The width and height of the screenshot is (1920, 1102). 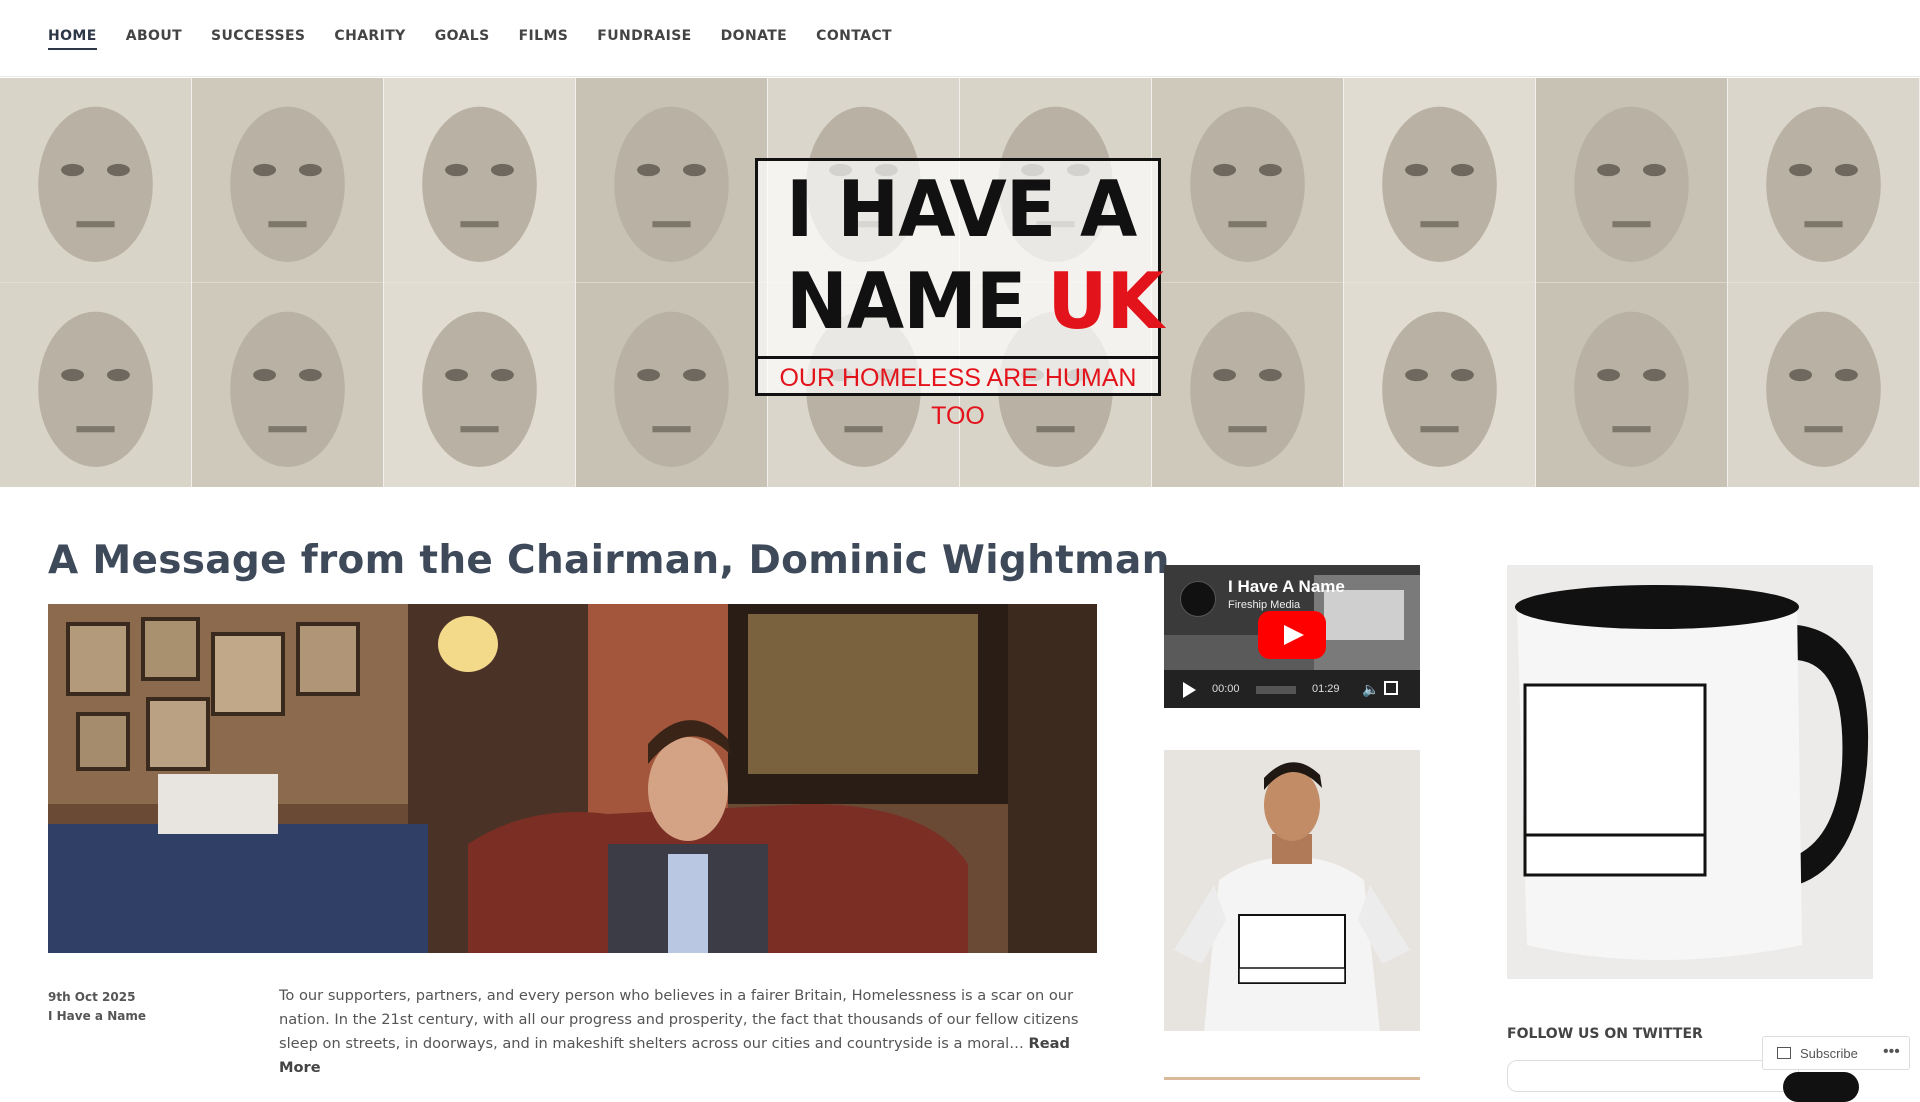 What do you see at coordinates (1286, 587) in the screenshot?
I see `video-title: I Have A Name` at bounding box center [1286, 587].